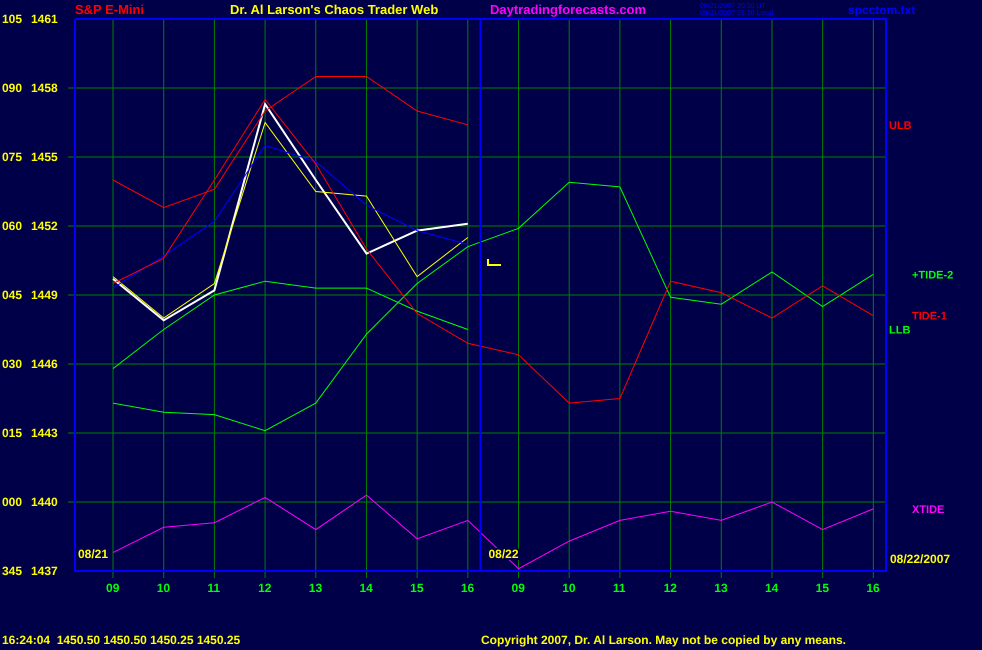 This screenshot has height=650, width=982. Describe the element at coordinates (12, 364) in the screenshot. I see `cycle-scale-label: 030` at that location.